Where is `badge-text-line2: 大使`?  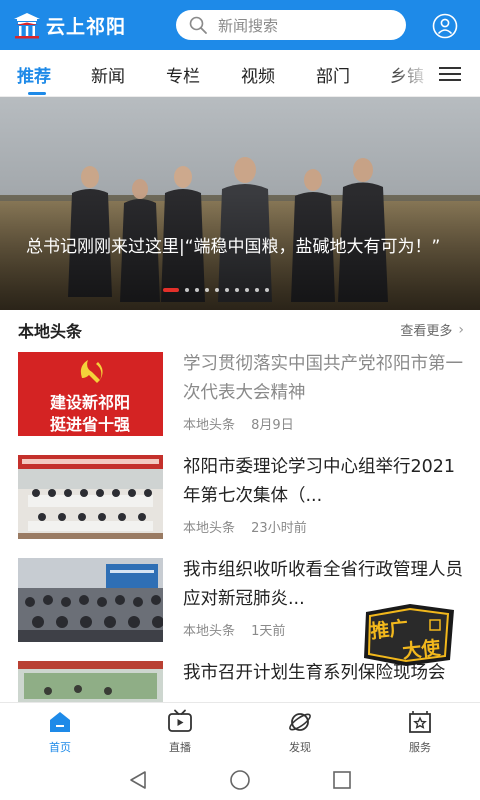
badge-text-line2: 大使 is located at coordinates (421, 649).